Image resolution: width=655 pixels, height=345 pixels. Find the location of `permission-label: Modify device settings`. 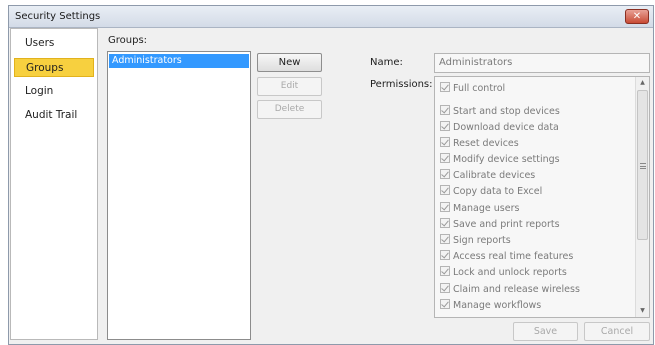

permission-label: Modify device settings is located at coordinates (506, 159).